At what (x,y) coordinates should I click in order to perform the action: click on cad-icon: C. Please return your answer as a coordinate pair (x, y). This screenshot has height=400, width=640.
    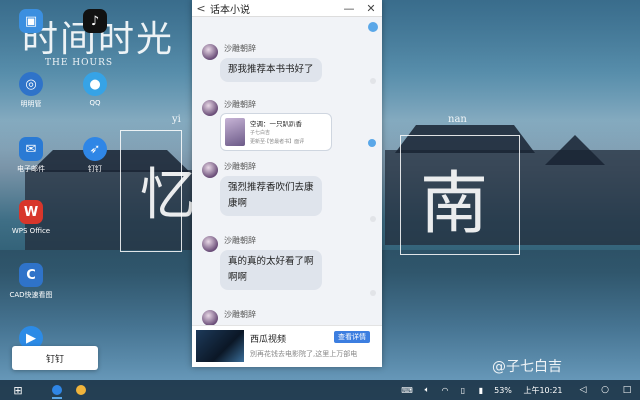
    Looking at the image, I should click on (31, 275).